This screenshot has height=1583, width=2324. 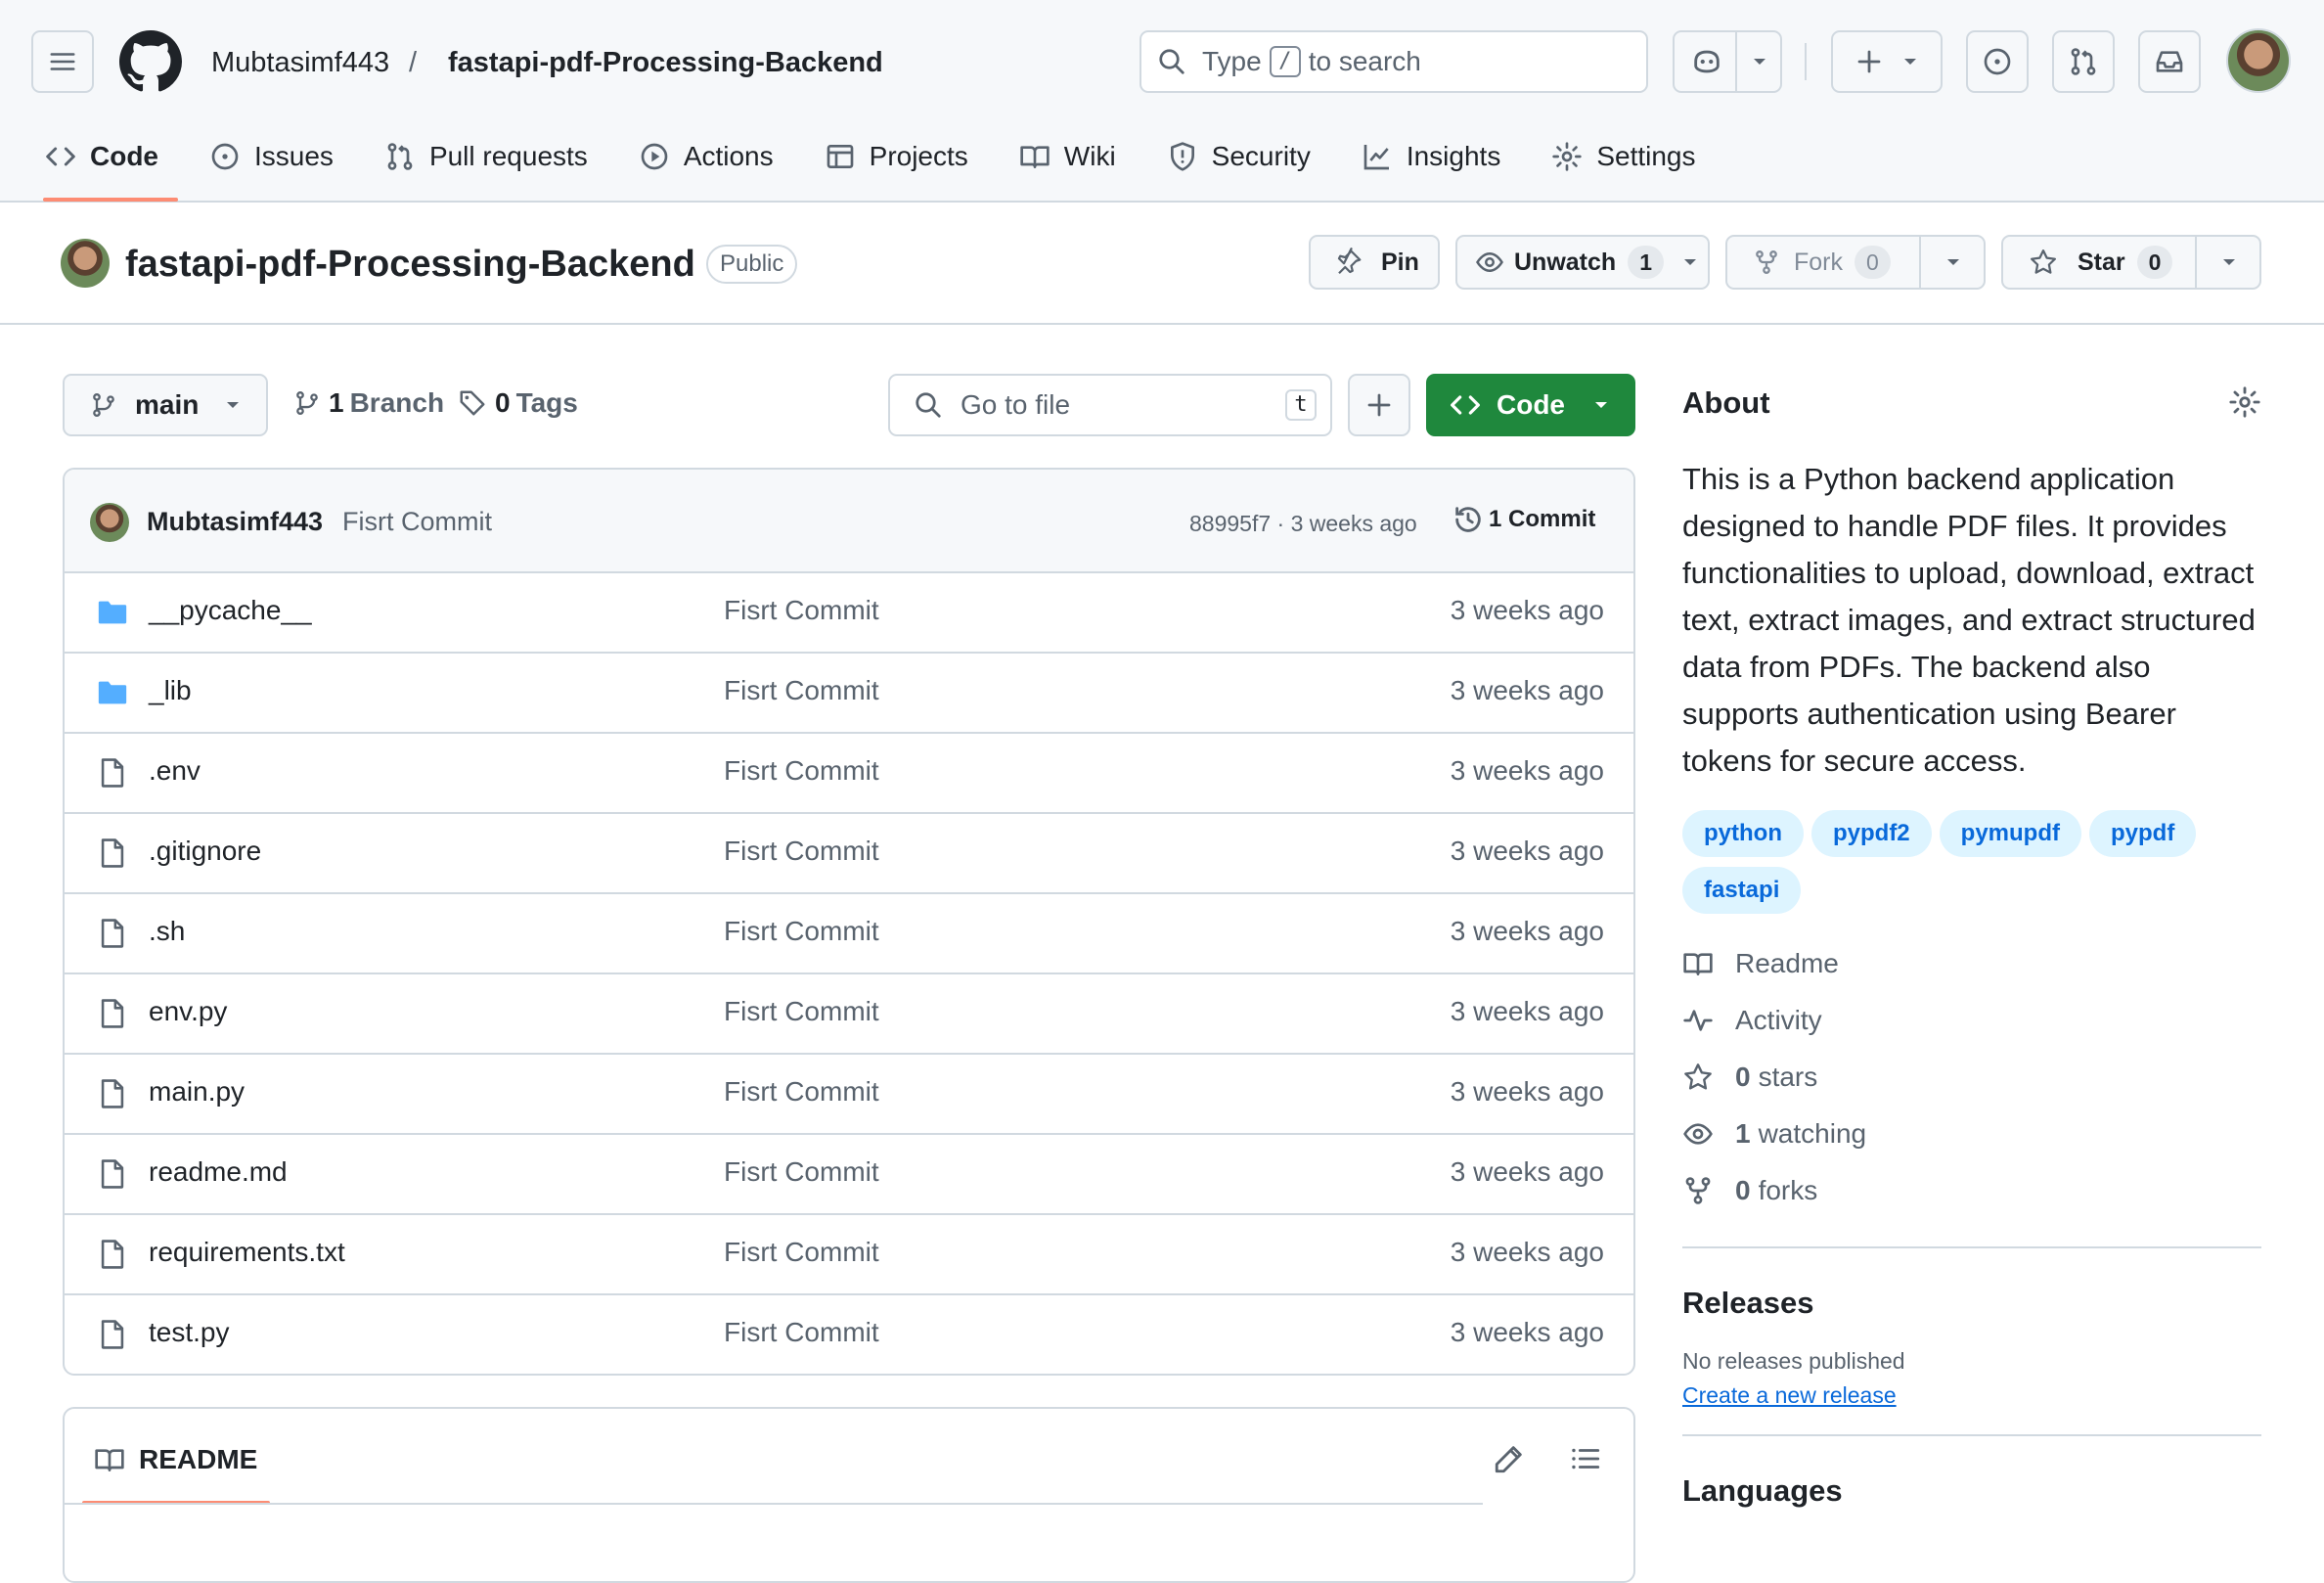 What do you see at coordinates (410, 265) in the screenshot?
I see `repo-title: fastapi-pdf-Processing-Backend` at bounding box center [410, 265].